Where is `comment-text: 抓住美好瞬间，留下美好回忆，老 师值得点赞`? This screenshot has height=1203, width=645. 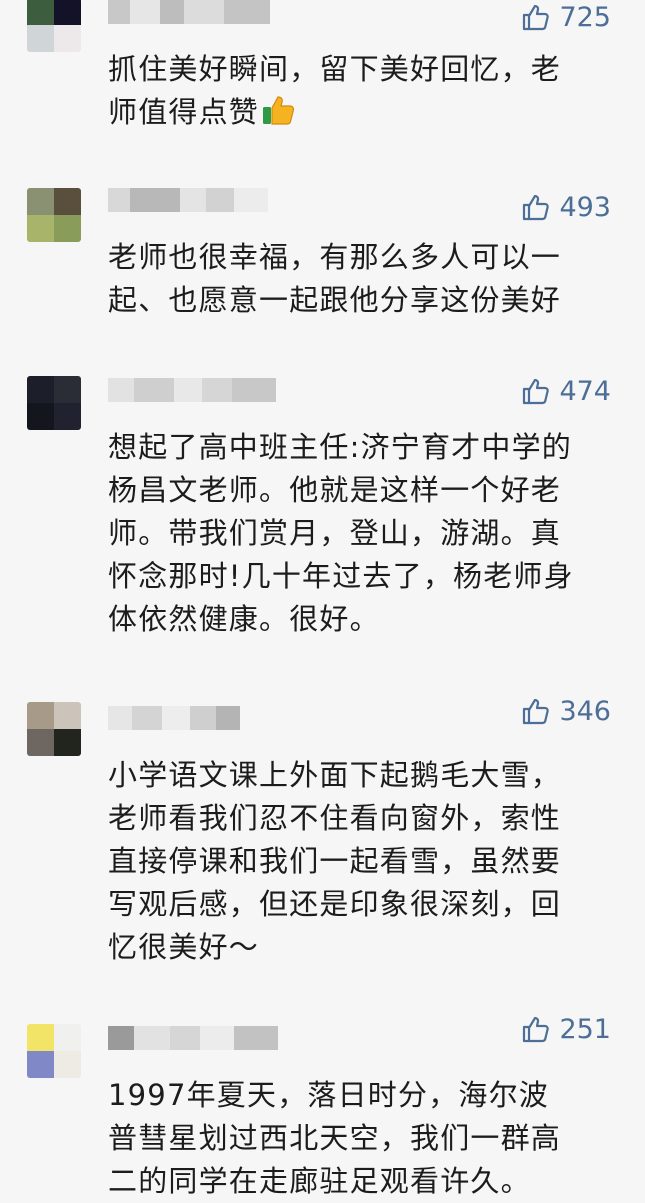
comment-text: 抓住美好瞬间，留下美好回忆，老 师值得点赞 is located at coordinates (365, 91).